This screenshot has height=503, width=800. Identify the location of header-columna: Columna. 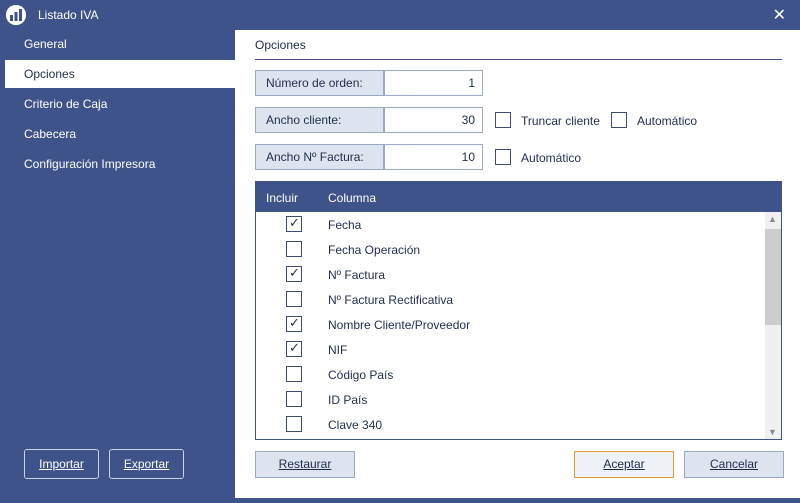
(352, 198).